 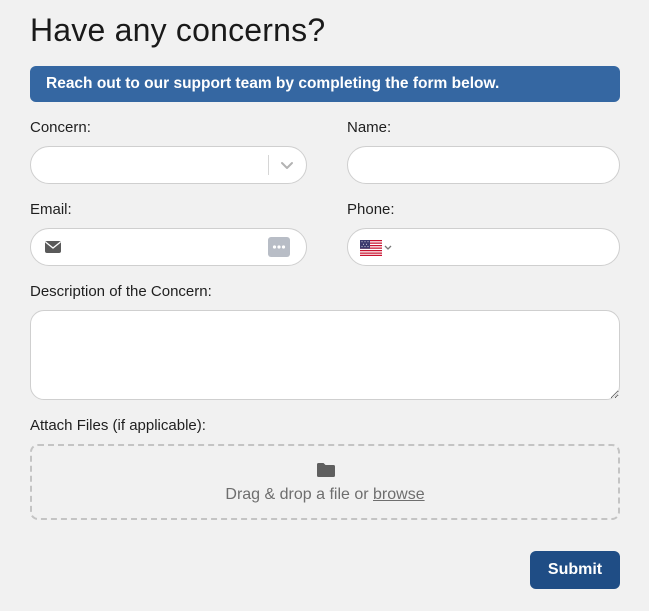 I want to click on description-field-wrap, so click(x=325, y=355).